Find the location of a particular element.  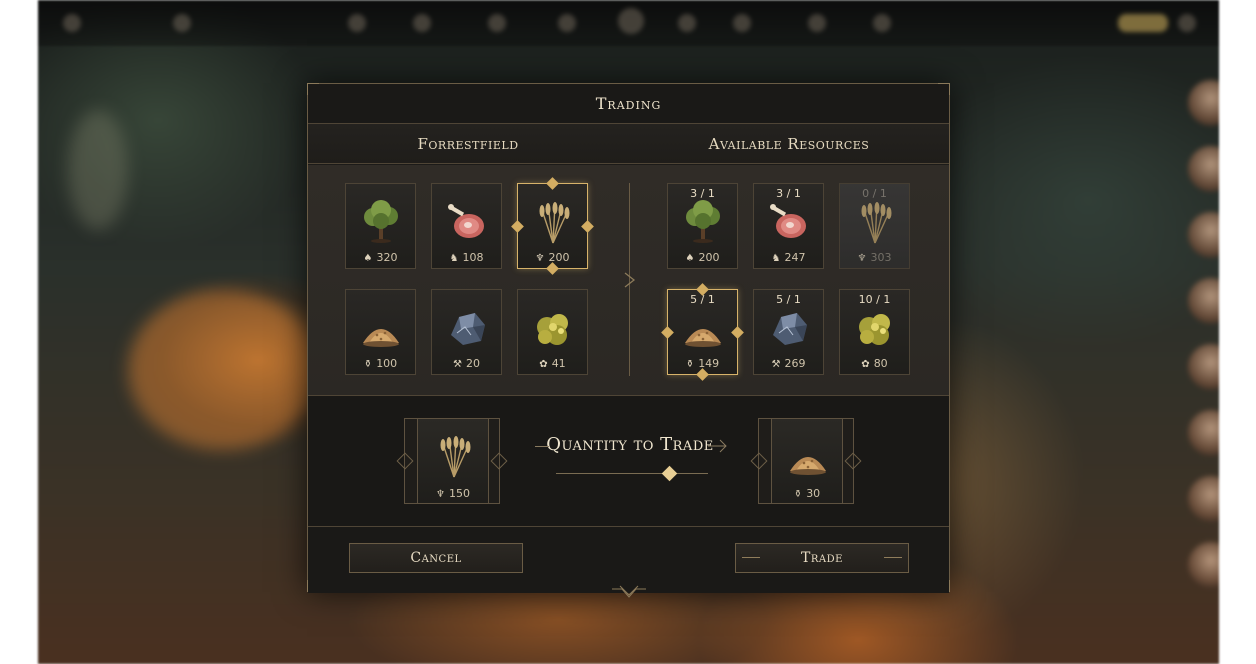

resource-amount-value: 80 is located at coordinates (880, 363).